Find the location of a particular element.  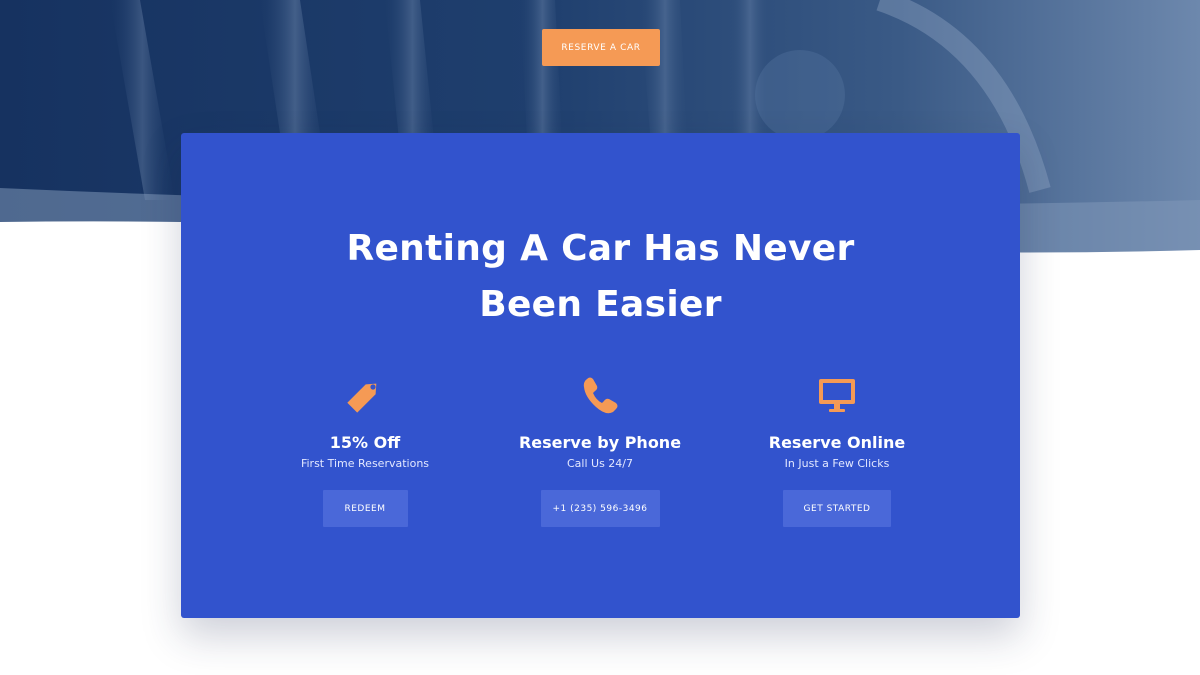

feature-discount: 15% Off First Time Reservations REDEEM is located at coordinates (365, 449).